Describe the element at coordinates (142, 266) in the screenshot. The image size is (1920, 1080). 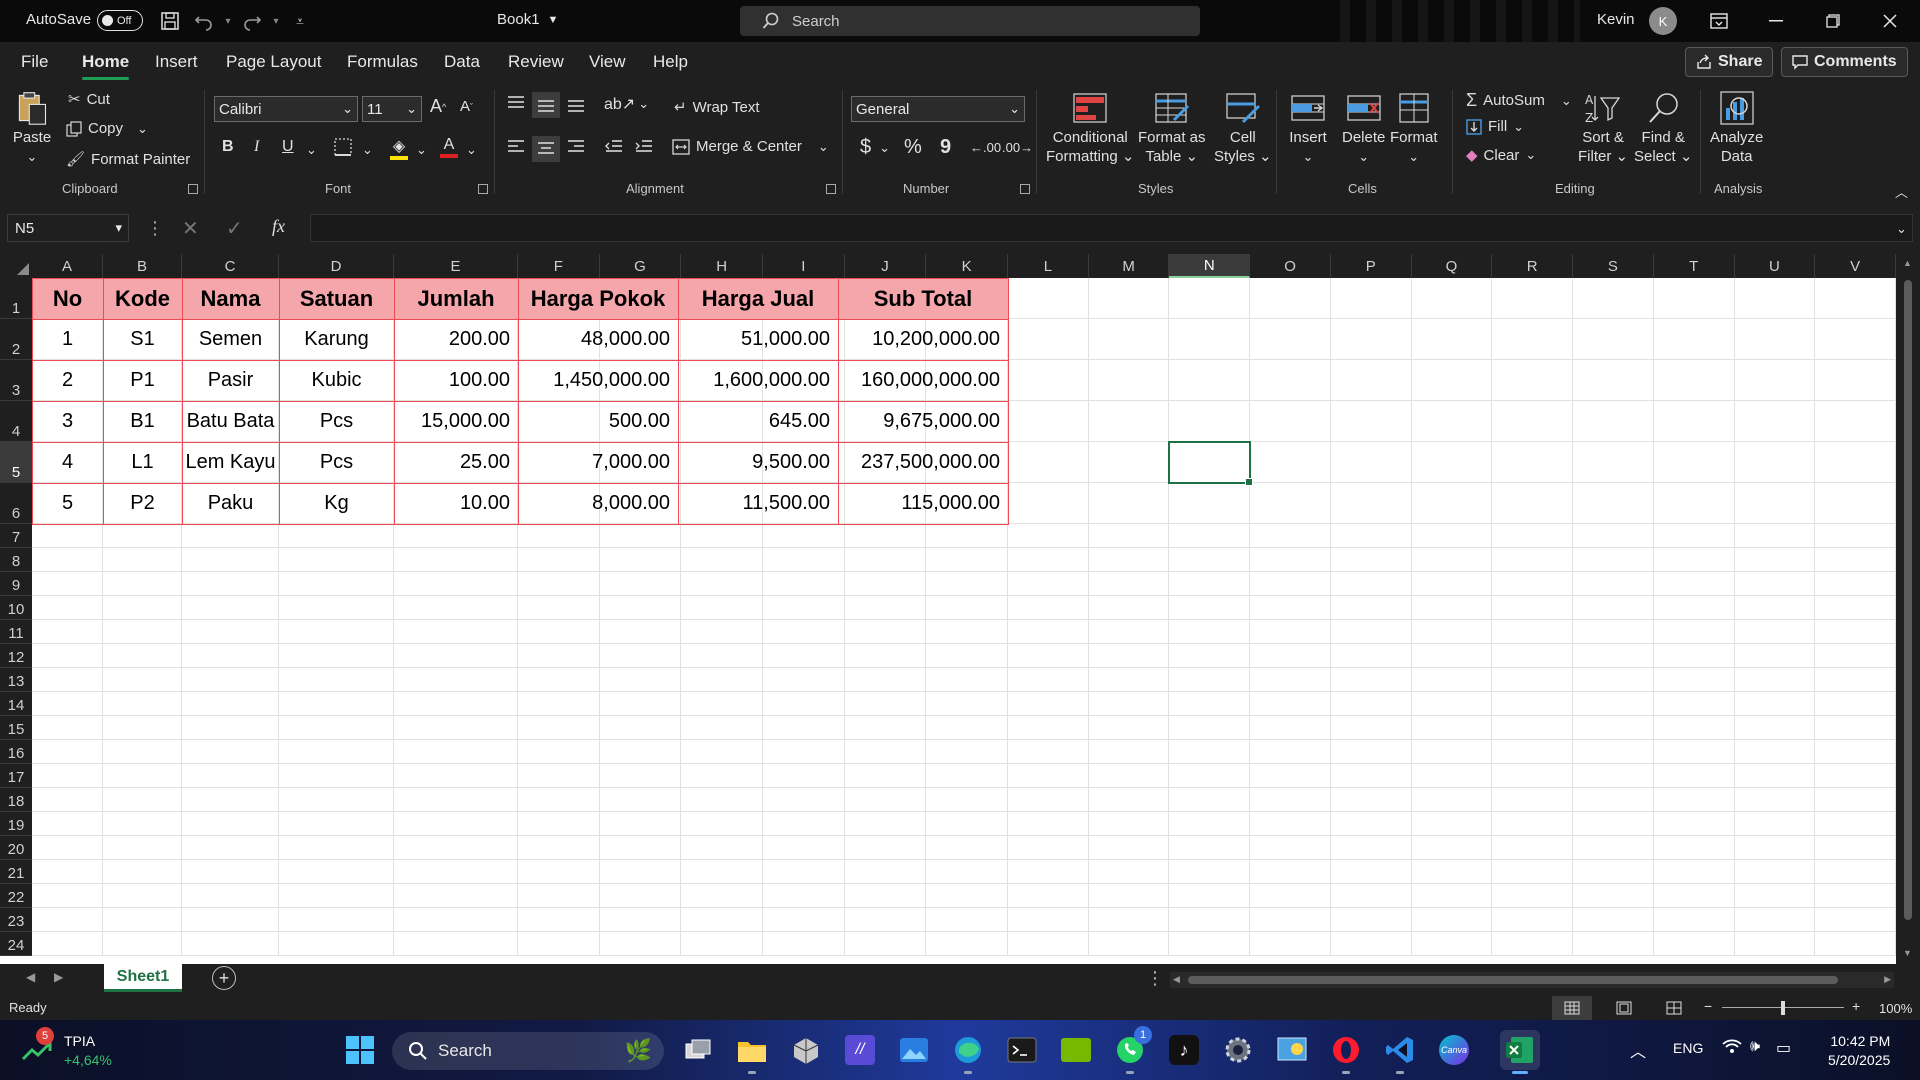
I see `column-header-b: B` at that location.